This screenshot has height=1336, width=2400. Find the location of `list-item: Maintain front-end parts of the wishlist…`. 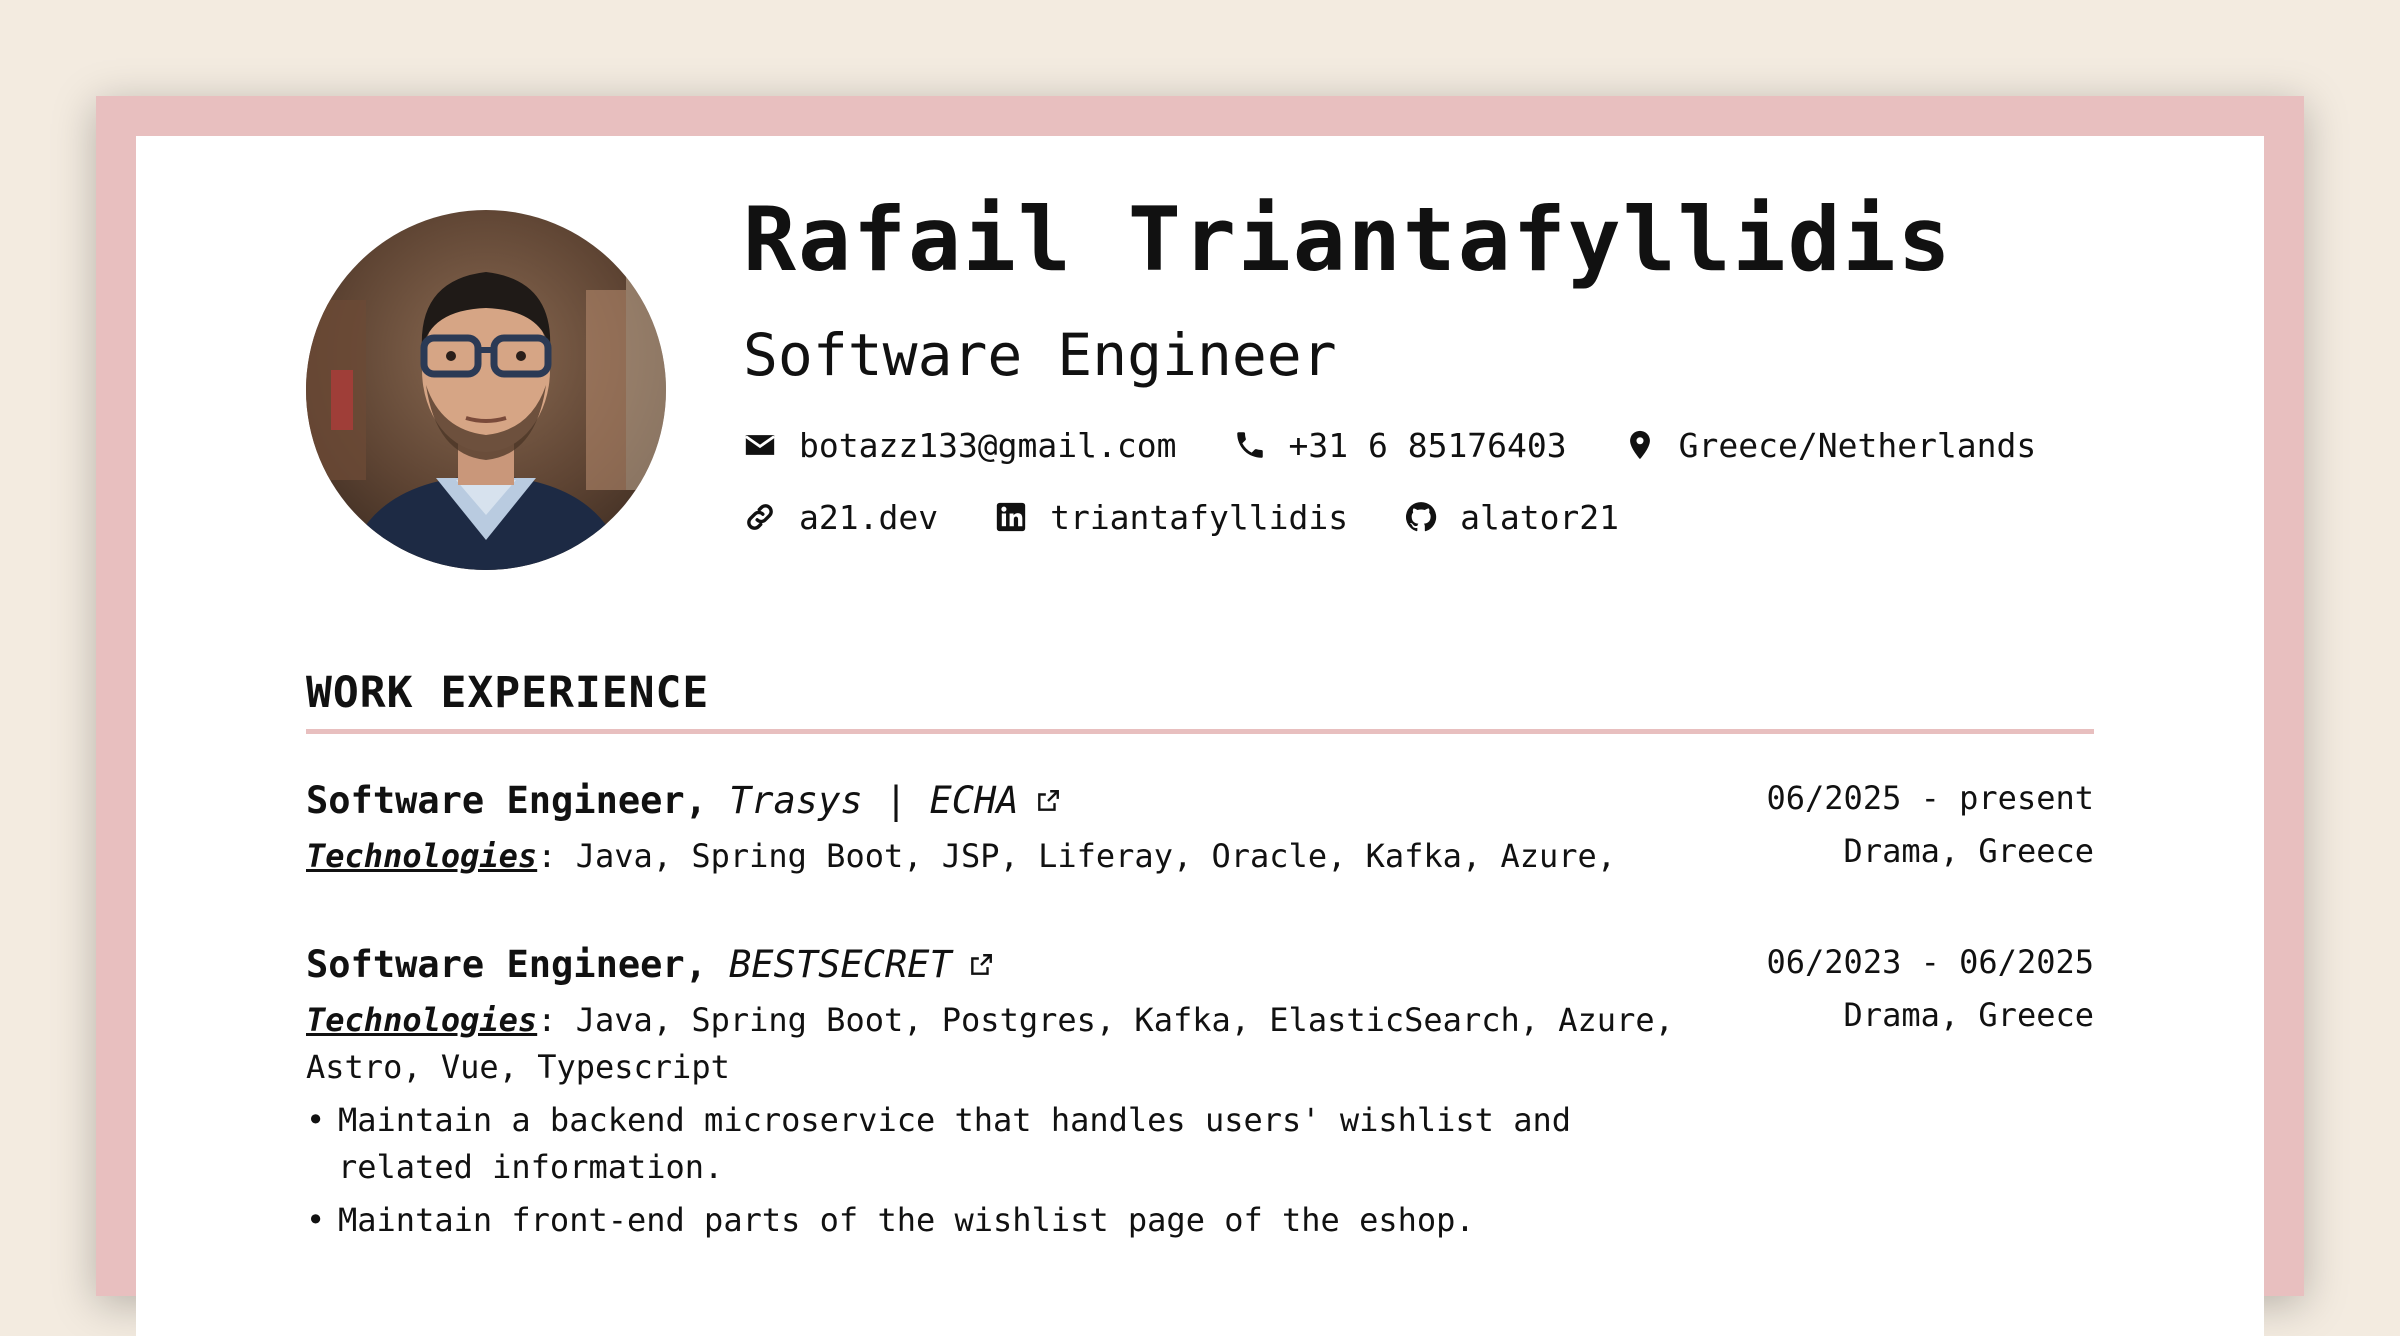

list-item: Maintain front-end parts of the wishlist… is located at coordinates (1006, 1220).